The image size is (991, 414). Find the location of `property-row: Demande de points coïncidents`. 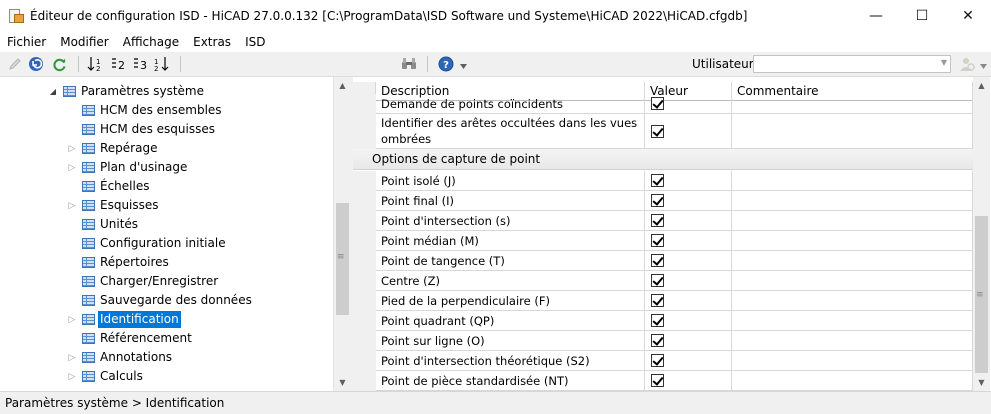

property-row: Demande de points coïncidents is located at coordinates (663, 104).